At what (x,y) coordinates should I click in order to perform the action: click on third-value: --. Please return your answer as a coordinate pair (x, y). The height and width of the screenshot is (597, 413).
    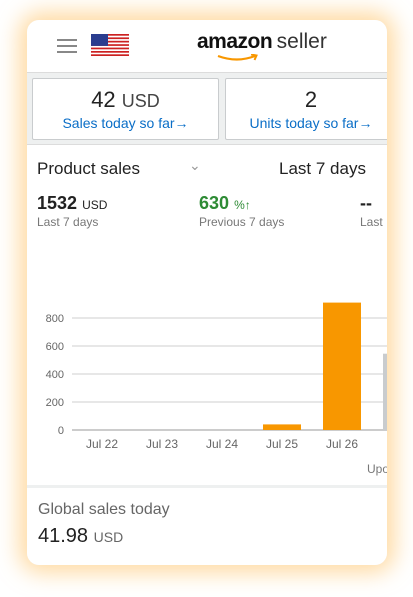
    Looking at the image, I should click on (366, 203).